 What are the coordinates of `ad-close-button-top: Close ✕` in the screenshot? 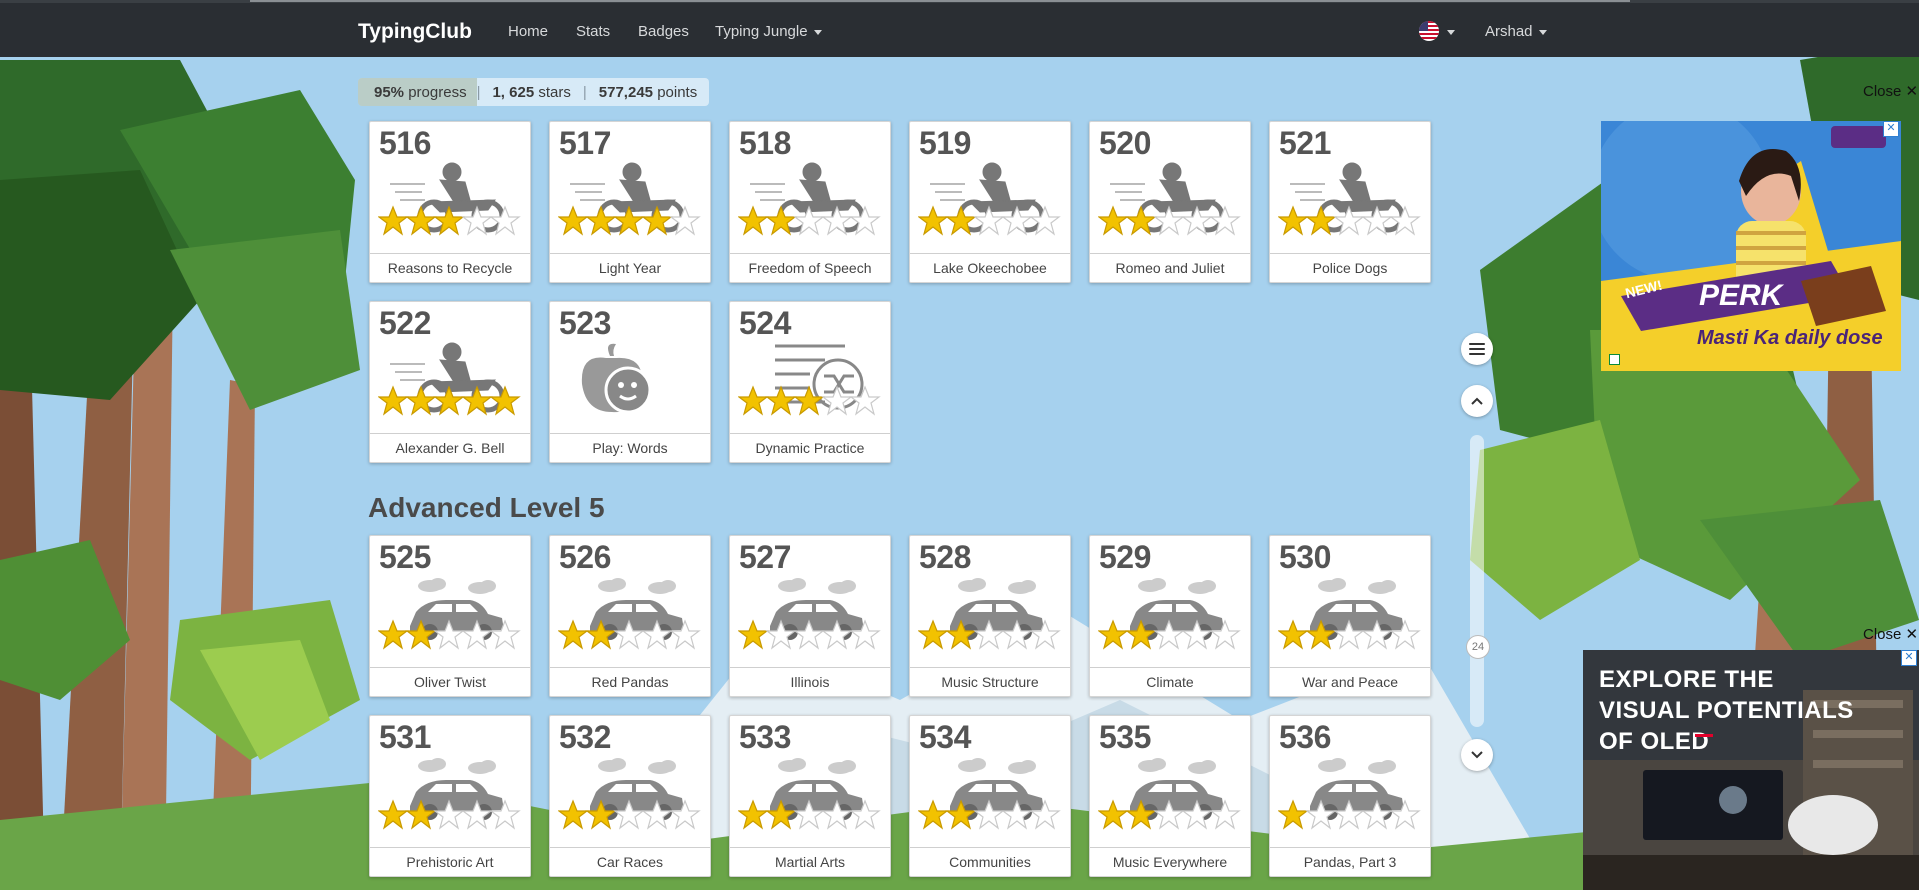 It's located at (1890, 91).